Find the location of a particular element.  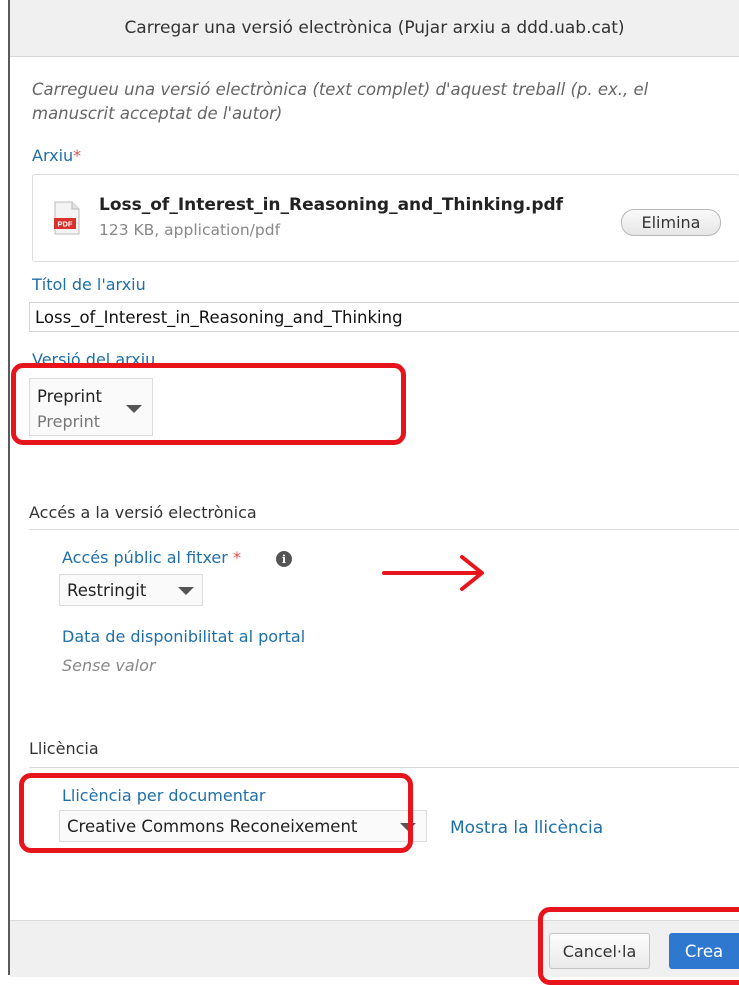

file-meta: 123 KB, application/pdf is located at coordinates (190, 230).